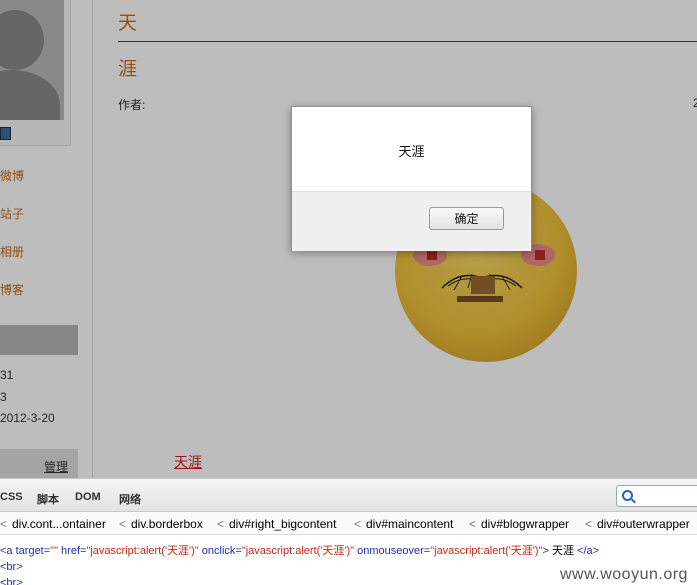 The image size is (697, 585). Describe the element at coordinates (643, 524) in the screenshot. I see `breadcrumb-item: div#outerwrapper` at that location.